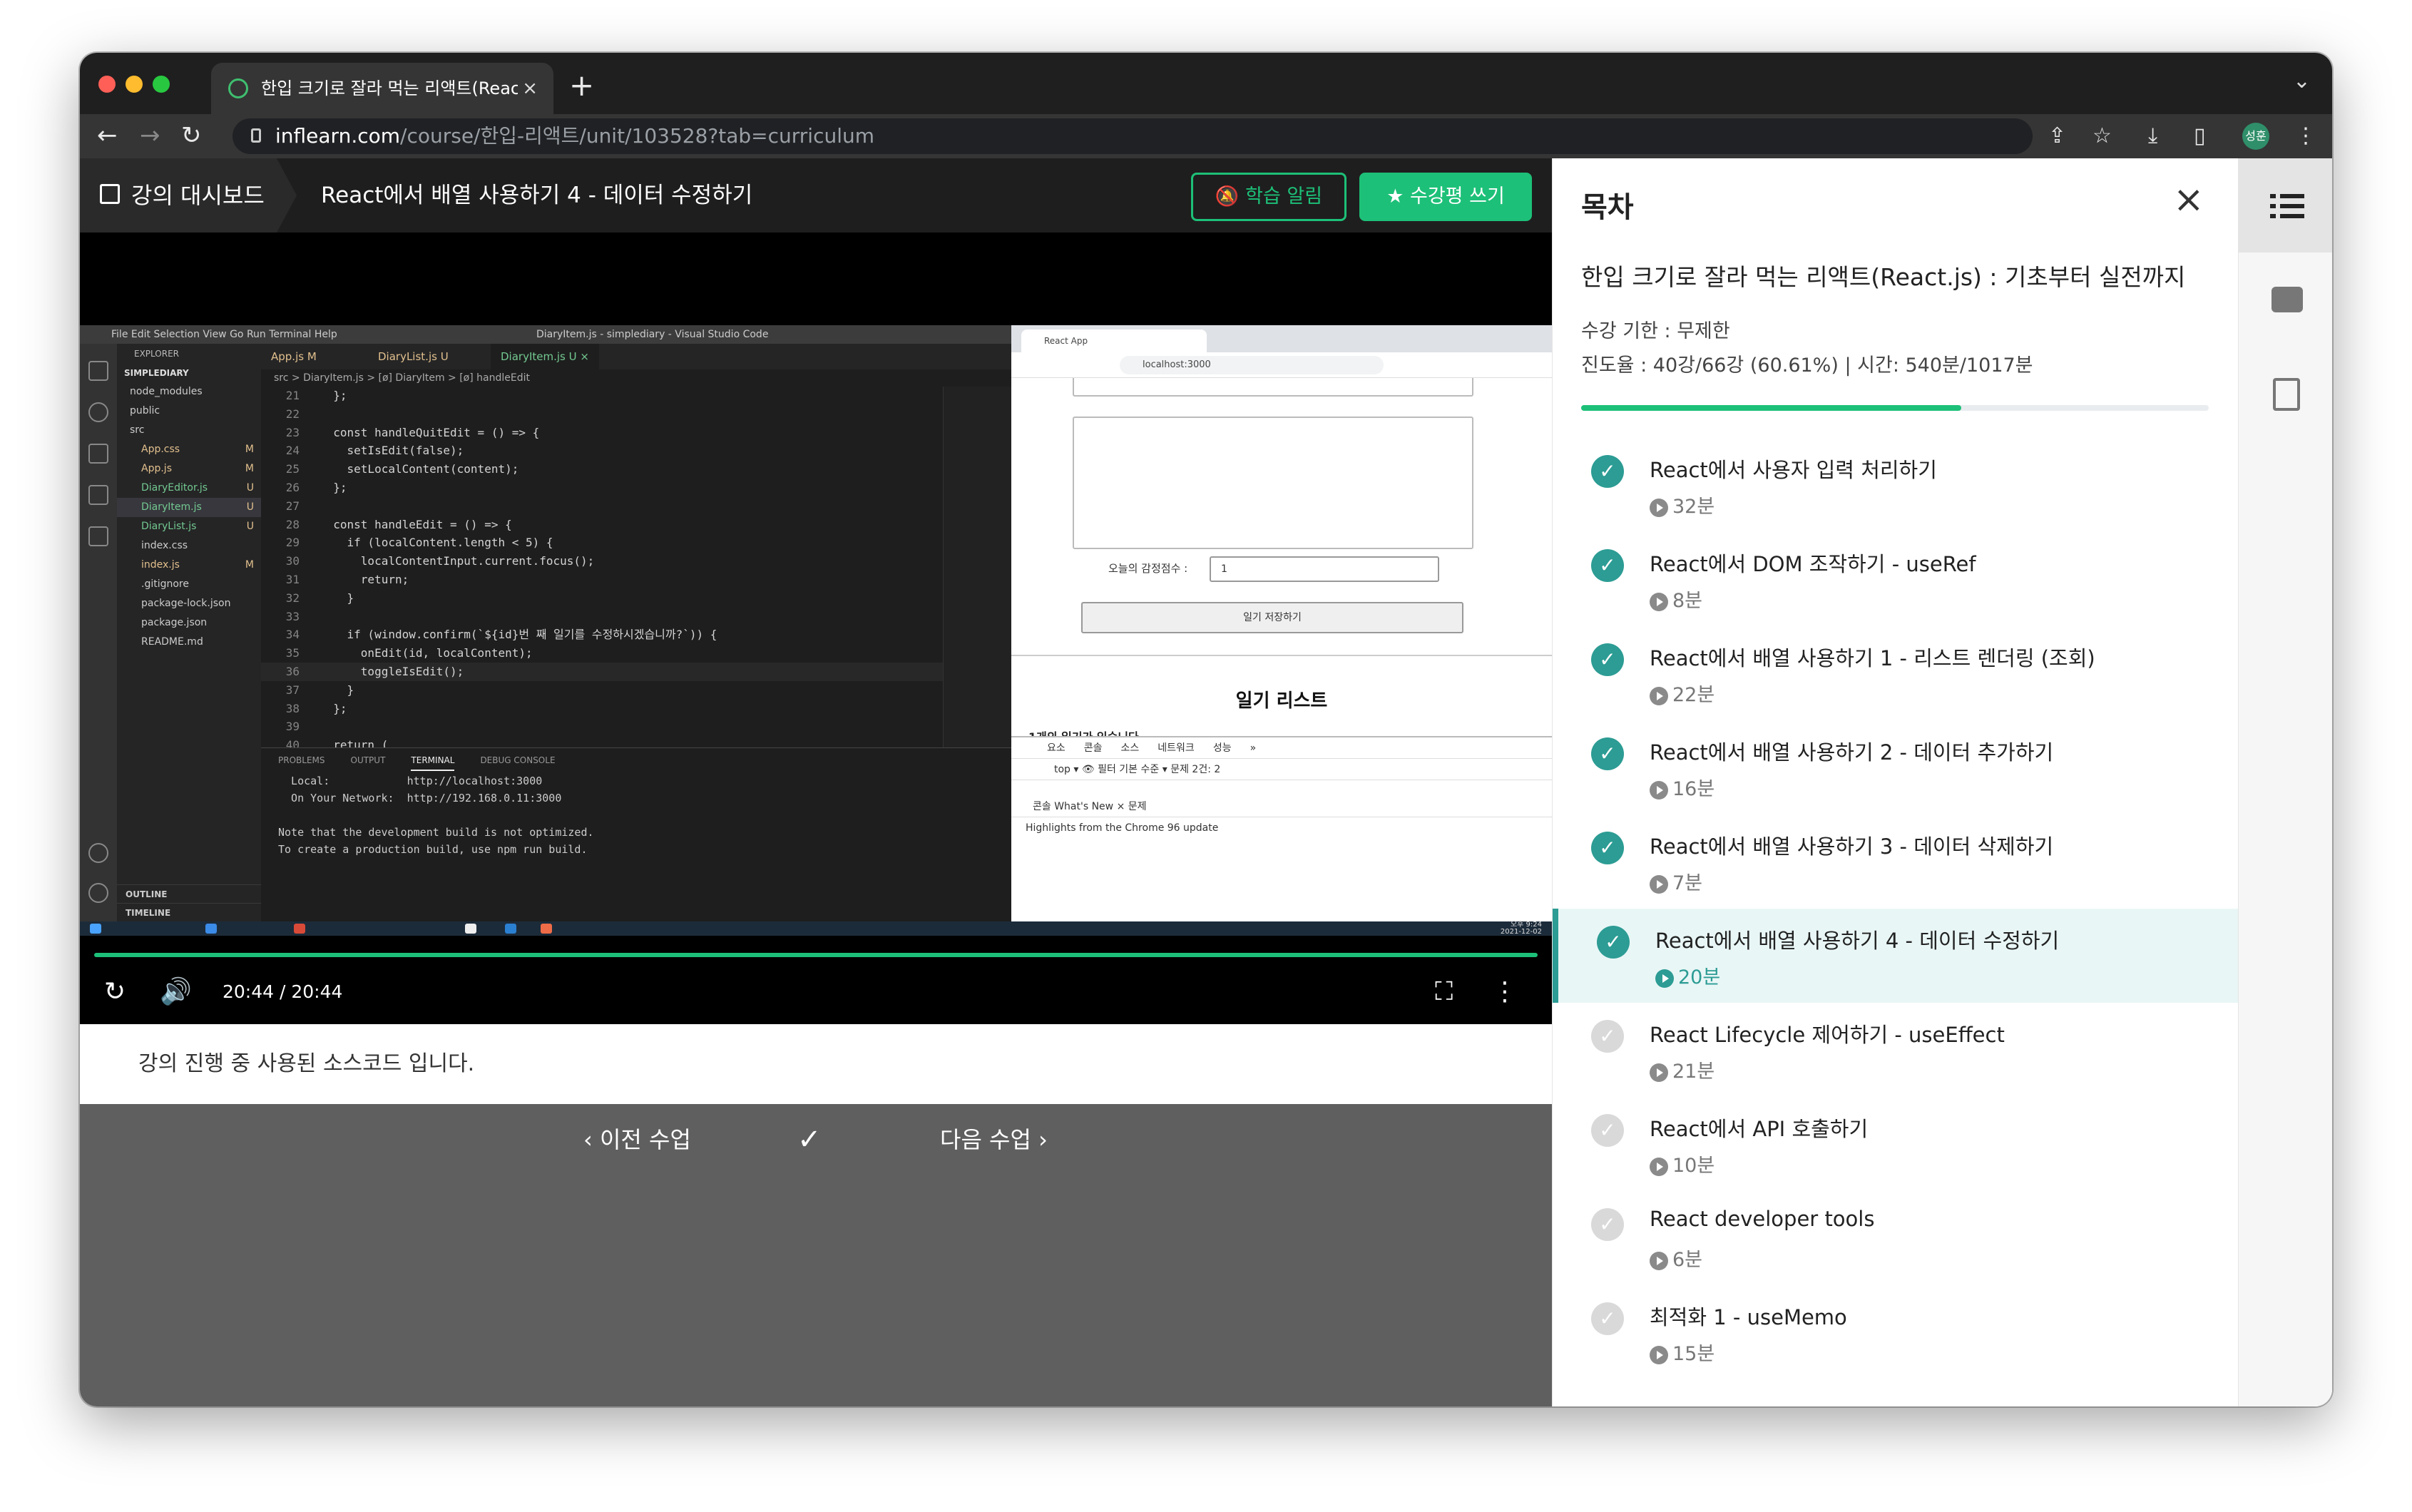  What do you see at coordinates (636, 580) in the screenshot?
I see `code-line: 31 return;` at bounding box center [636, 580].